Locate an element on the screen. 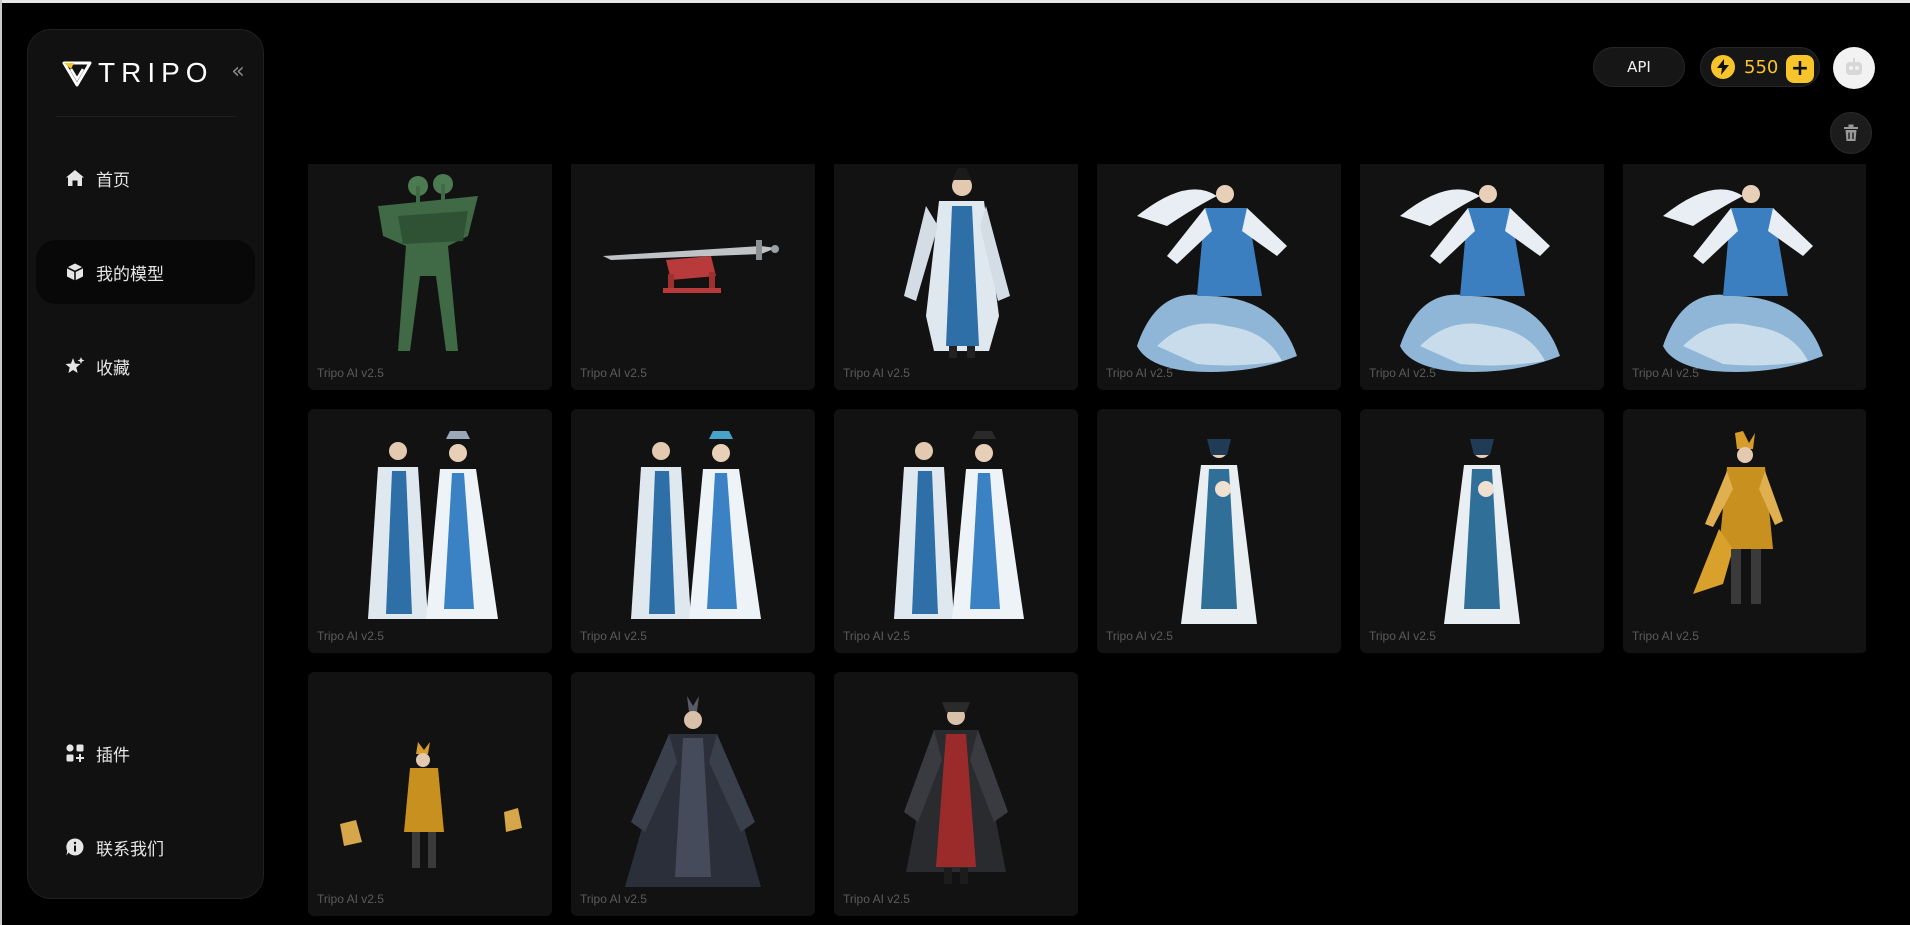 This screenshot has width=1910, height=925. sidebar-item-my-models: 我的模型 is located at coordinates (145, 272).